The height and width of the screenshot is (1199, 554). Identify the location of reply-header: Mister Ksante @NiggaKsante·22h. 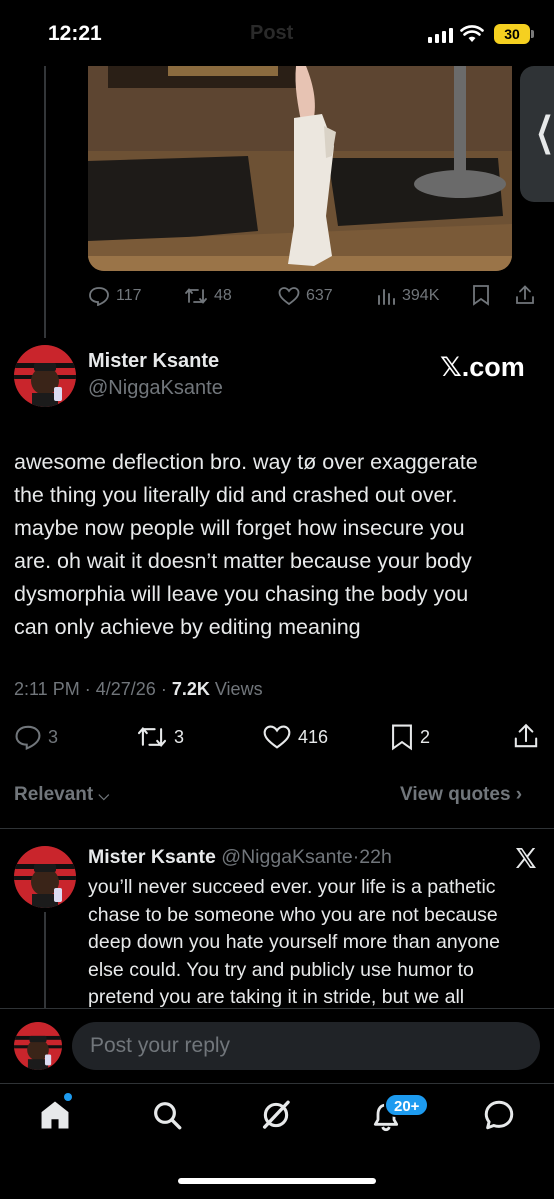
(240, 857).